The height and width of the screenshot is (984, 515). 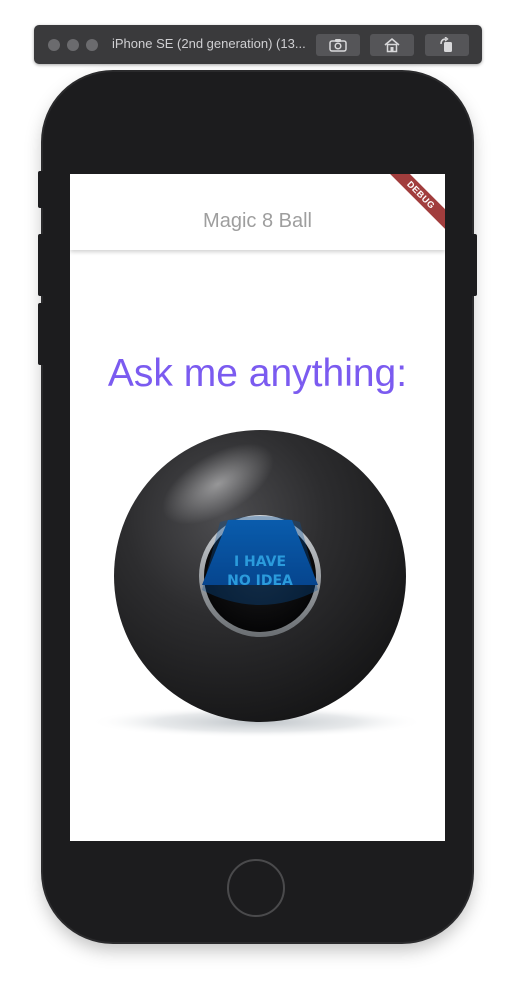 What do you see at coordinates (260, 581) in the screenshot?
I see `answer-line-2: NO IDEA` at bounding box center [260, 581].